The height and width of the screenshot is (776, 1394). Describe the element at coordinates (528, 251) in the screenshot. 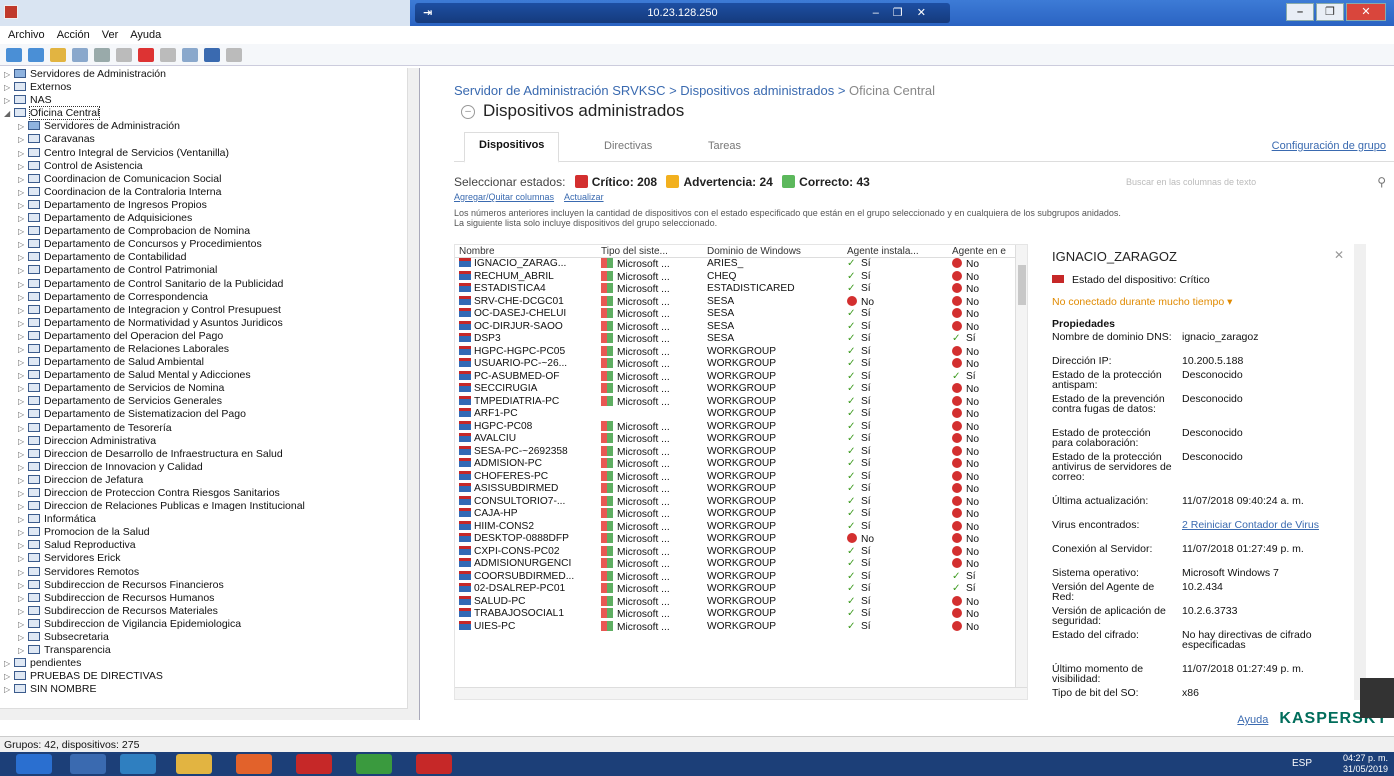

I see `col-nombre: Nombre` at that location.